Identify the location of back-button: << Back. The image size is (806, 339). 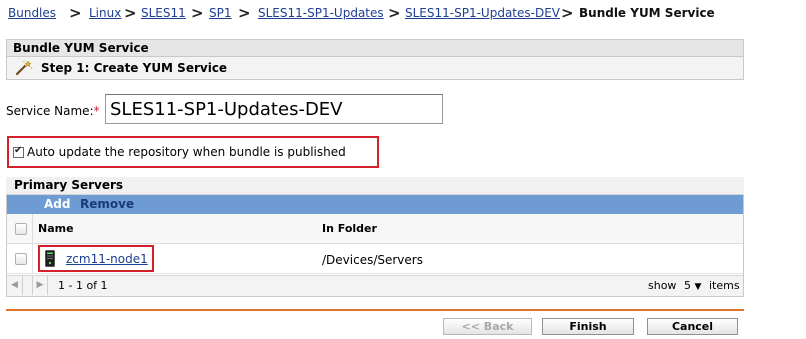
(487, 326).